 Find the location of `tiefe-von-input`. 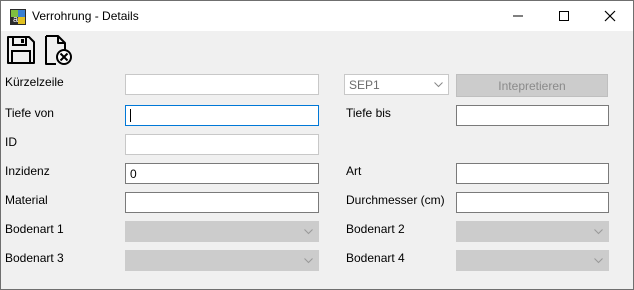

tiefe-von-input is located at coordinates (222, 115).